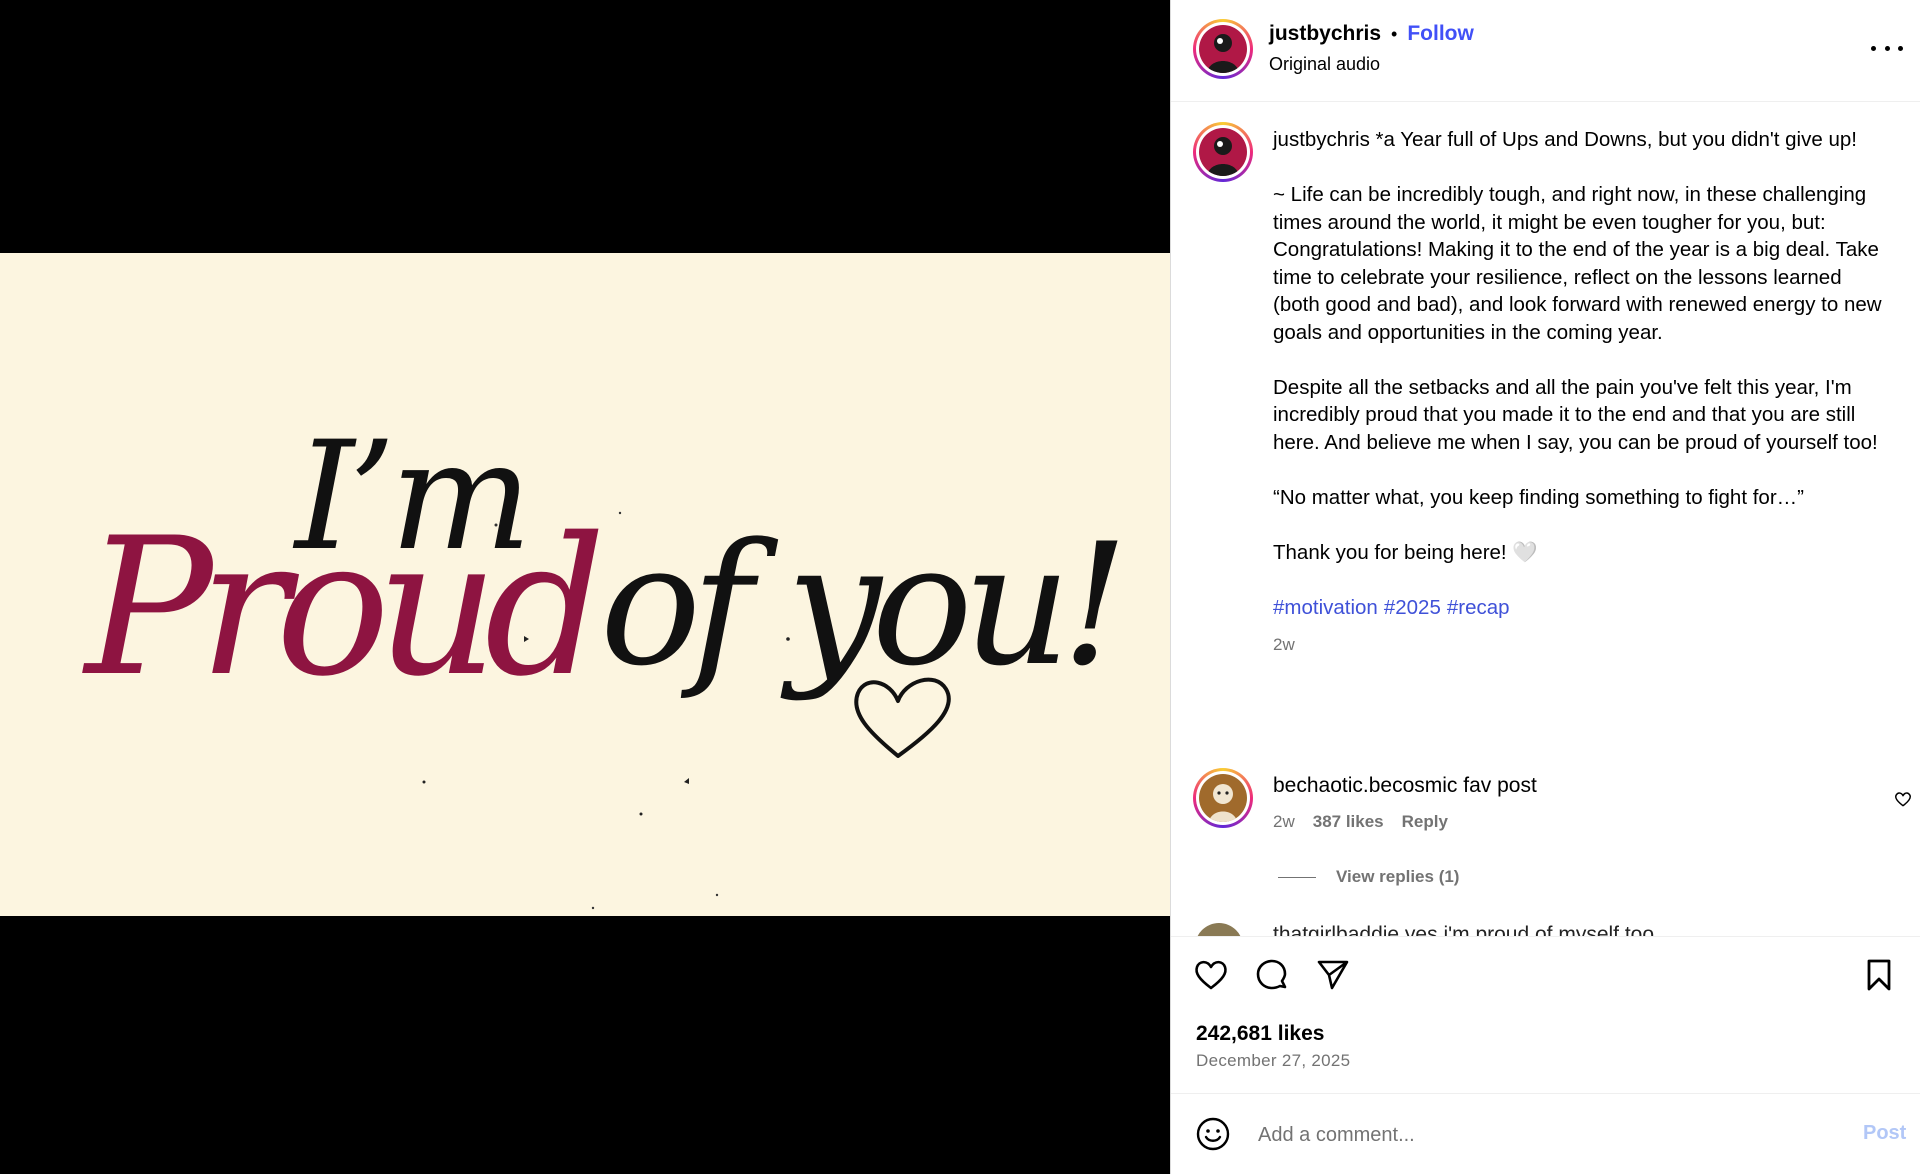 Image resolution: width=1920 pixels, height=1174 pixels. Describe the element at coordinates (1211, 975) in the screenshot. I see `like-heart-icon` at that location.